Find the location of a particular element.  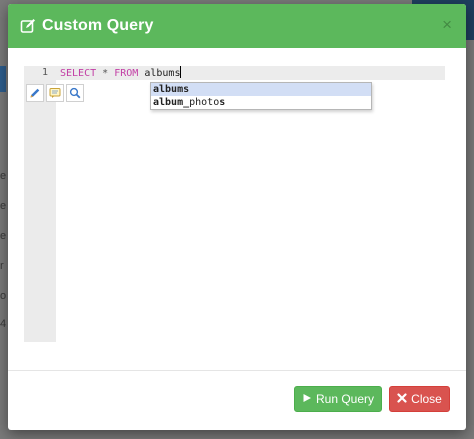

close-icon is located at coordinates (402, 399).